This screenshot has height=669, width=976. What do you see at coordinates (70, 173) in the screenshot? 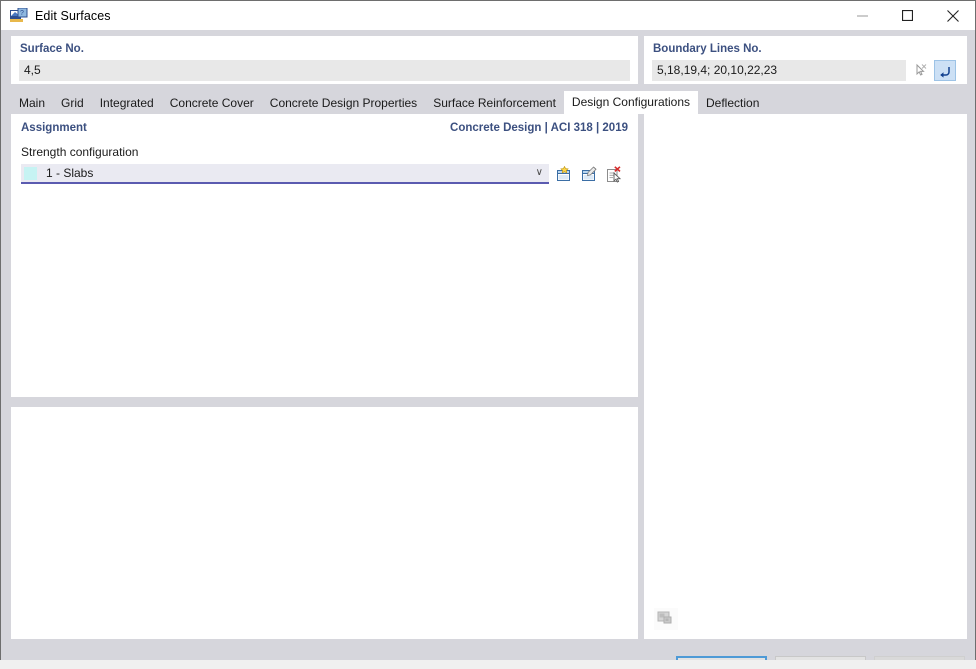
I see `strength-configuration-value: 1 - Slabs` at bounding box center [70, 173].